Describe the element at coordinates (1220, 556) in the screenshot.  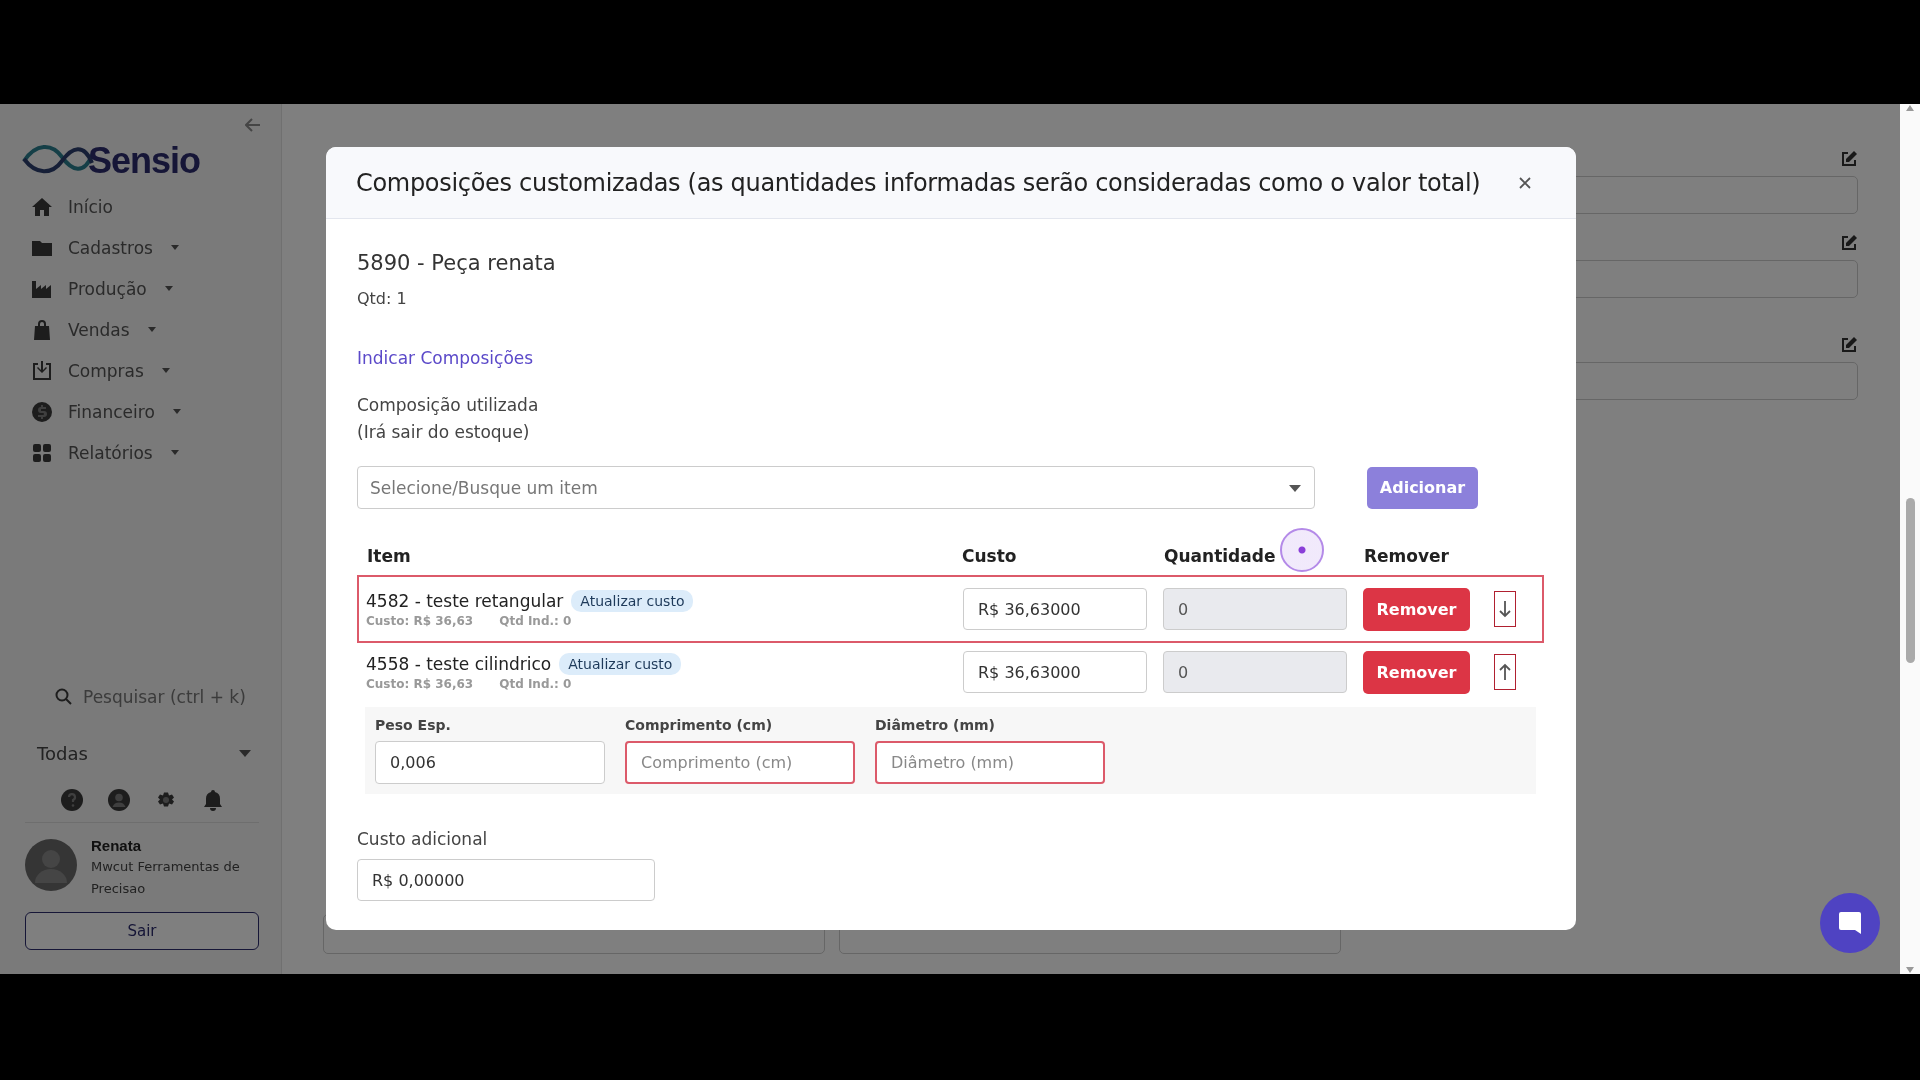
I see `column-header: Quantidade` at that location.